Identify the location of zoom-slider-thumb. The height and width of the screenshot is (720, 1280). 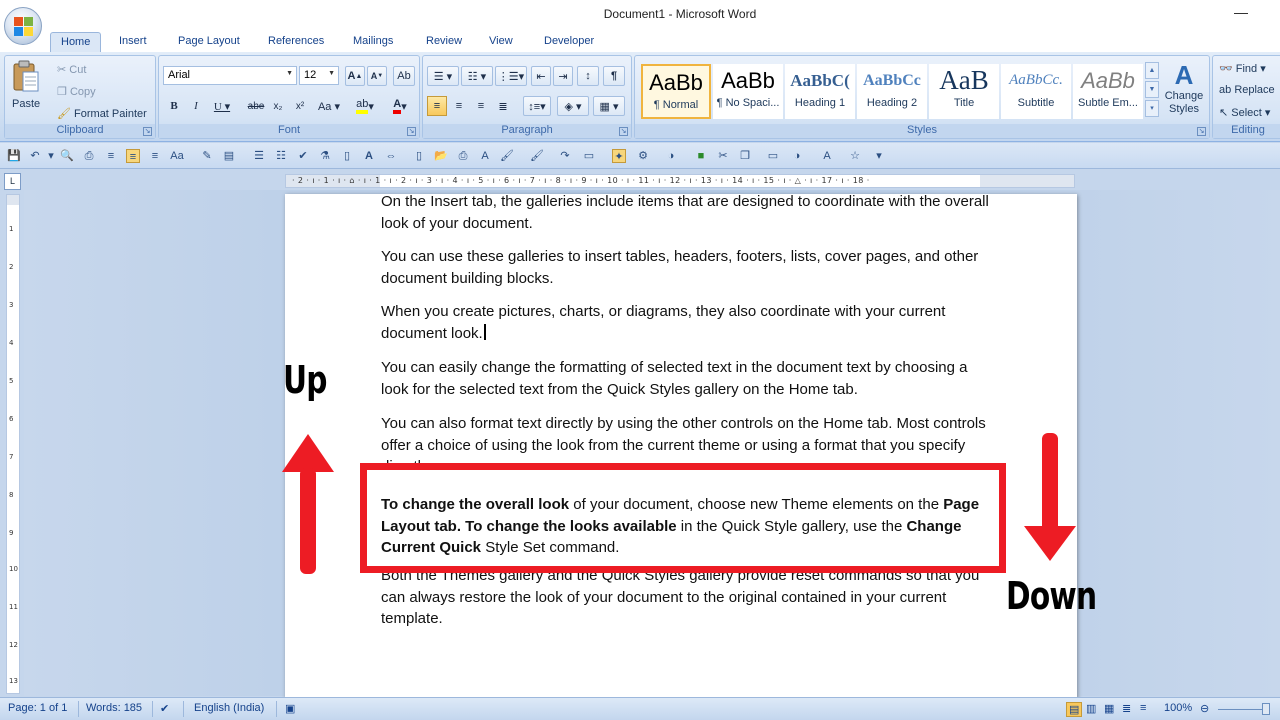
(1266, 709).